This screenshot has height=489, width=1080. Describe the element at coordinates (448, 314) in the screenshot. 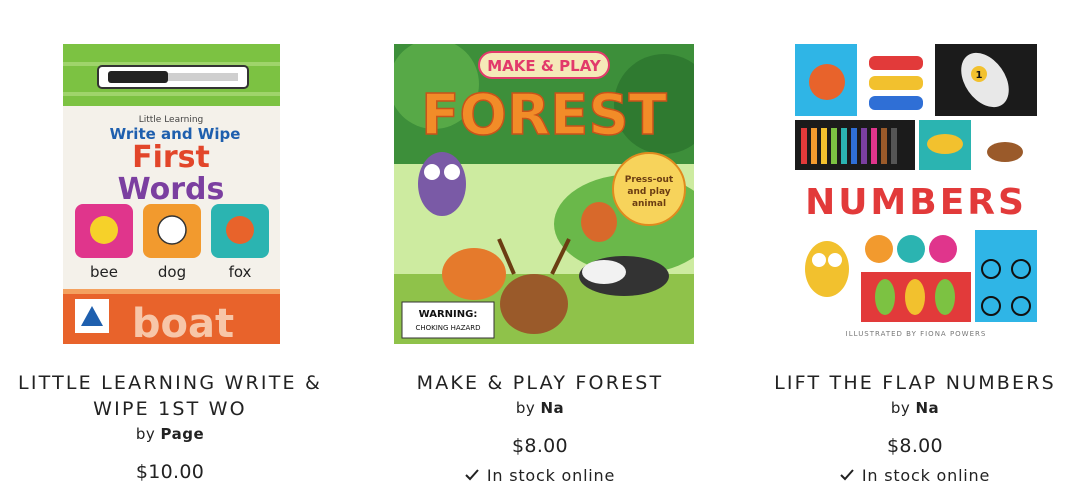

I see `cover-warning: WARNING:` at that location.